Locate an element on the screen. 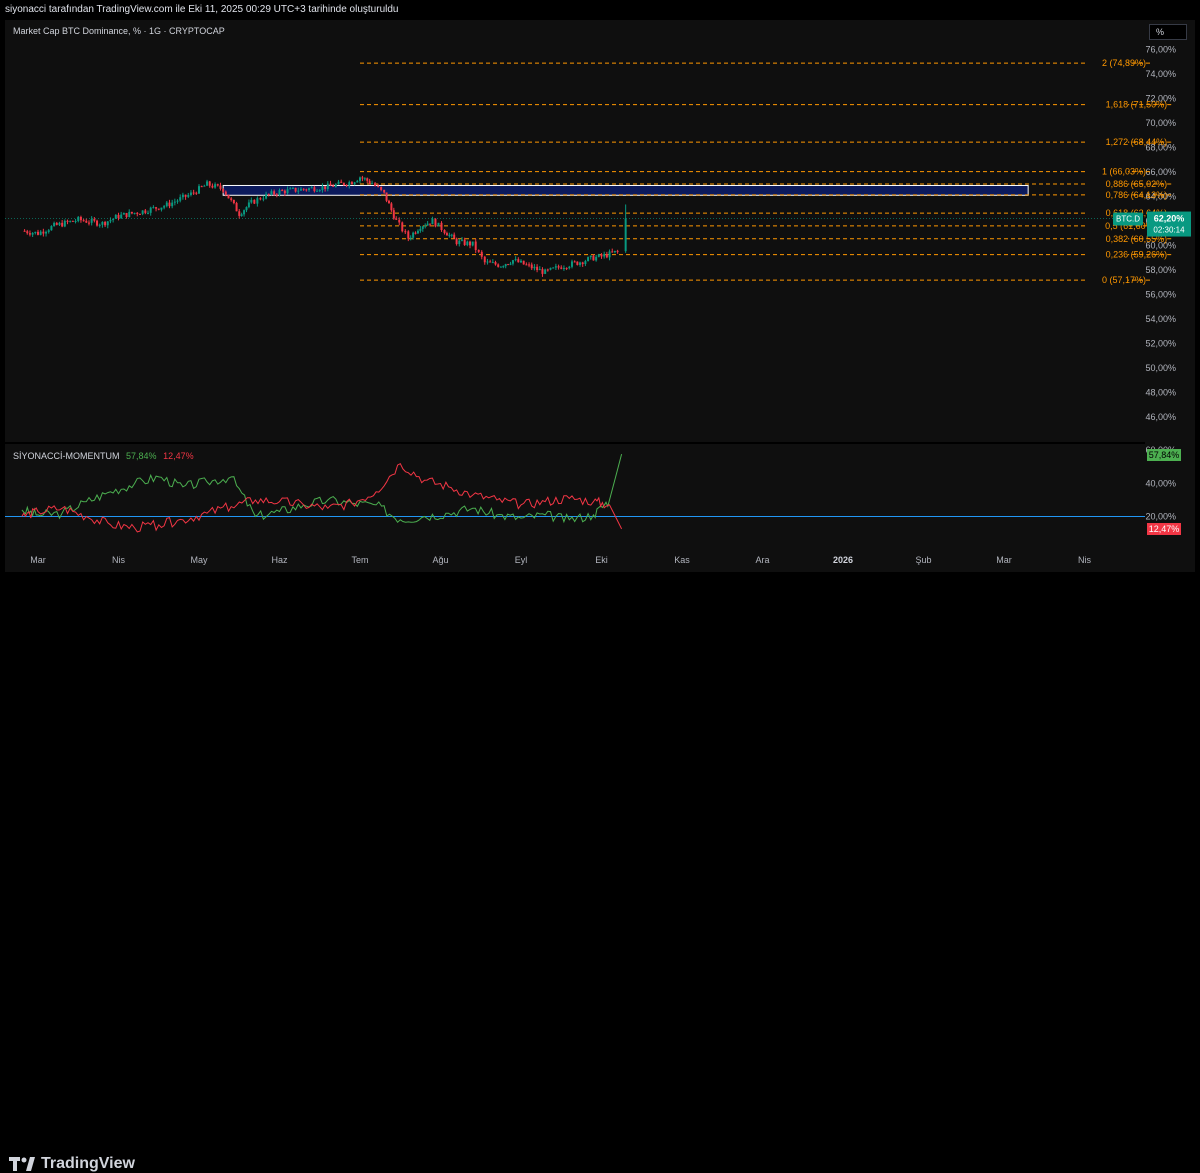 This screenshot has height=1173, width=1200. price-tick-label: 56,00% is located at coordinates (1160, 295).